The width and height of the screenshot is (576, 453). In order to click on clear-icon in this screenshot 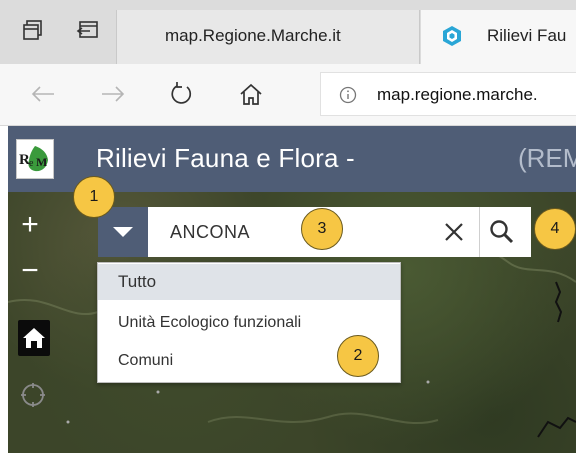, I will do `click(454, 232)`.